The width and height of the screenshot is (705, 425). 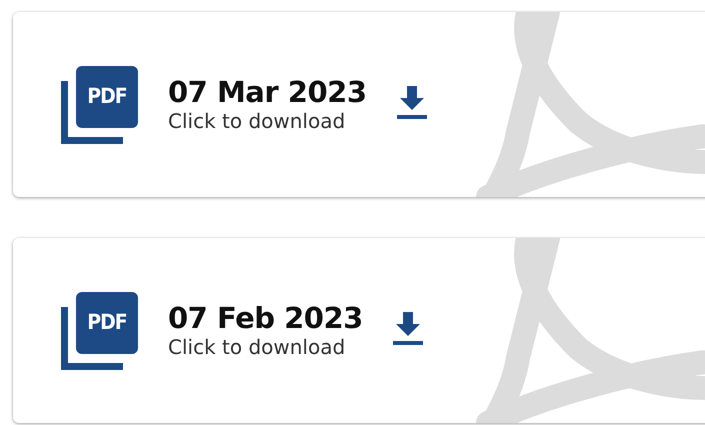 I want to click on document-date: 07 Feb 2023, so click(x=265, y=319).